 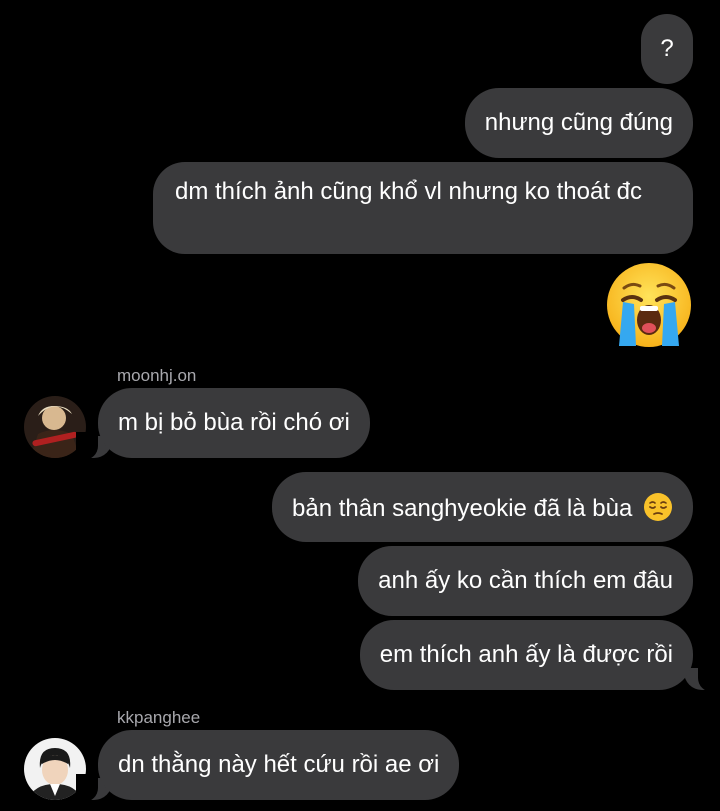 What do you see at coordinates (462, 508) in the screenshot?
I see `message-text: bản thân sanghyeokie đã là bùa` at bounding box center [462, 508].